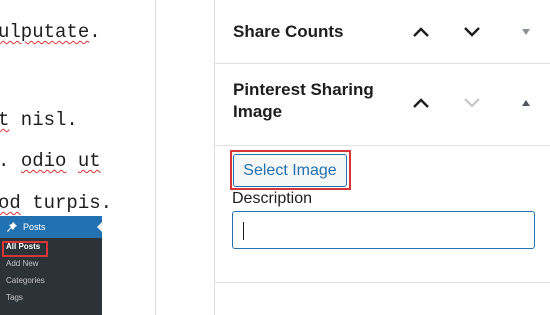 The height and width of the screenshot is (315, 550). What do you see at coordinates (51, 227) in the screenshot?
I see `menu-posts-header: Posts` at bounding box center [51, 227].